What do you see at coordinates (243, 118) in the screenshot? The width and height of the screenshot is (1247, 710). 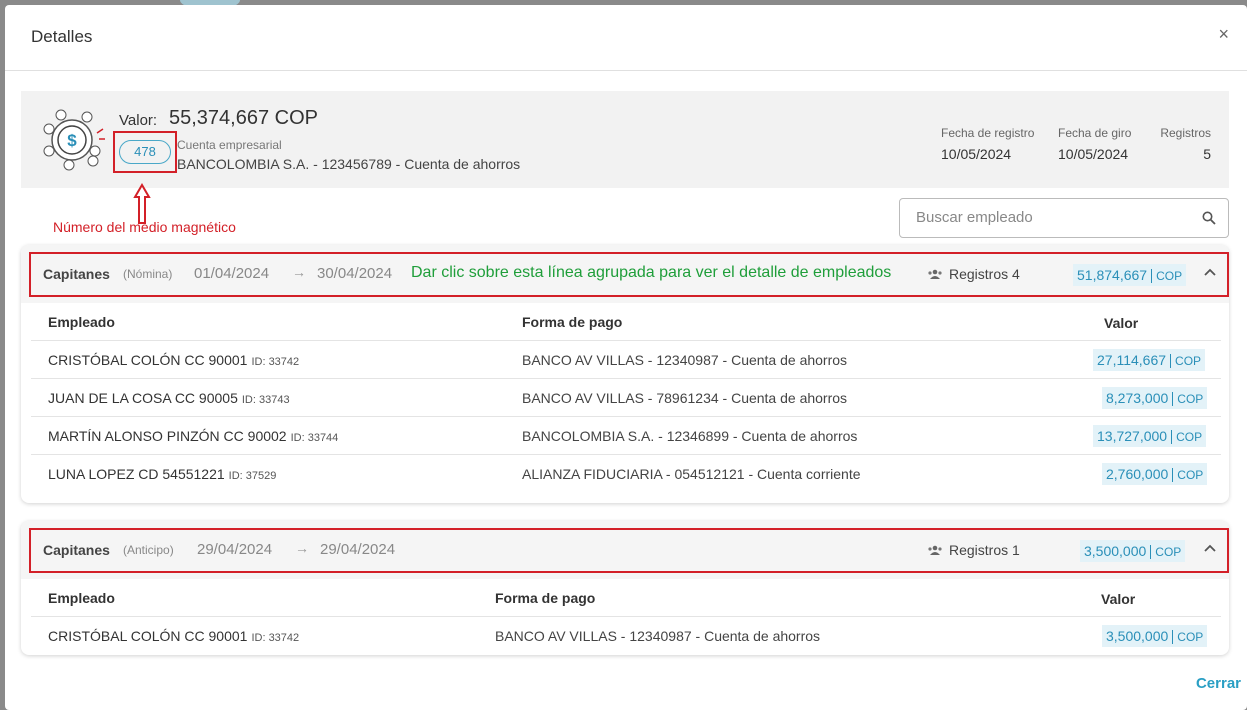 I see `valor-amount: 55,374,667 COP` at bounding box center [243, 118].